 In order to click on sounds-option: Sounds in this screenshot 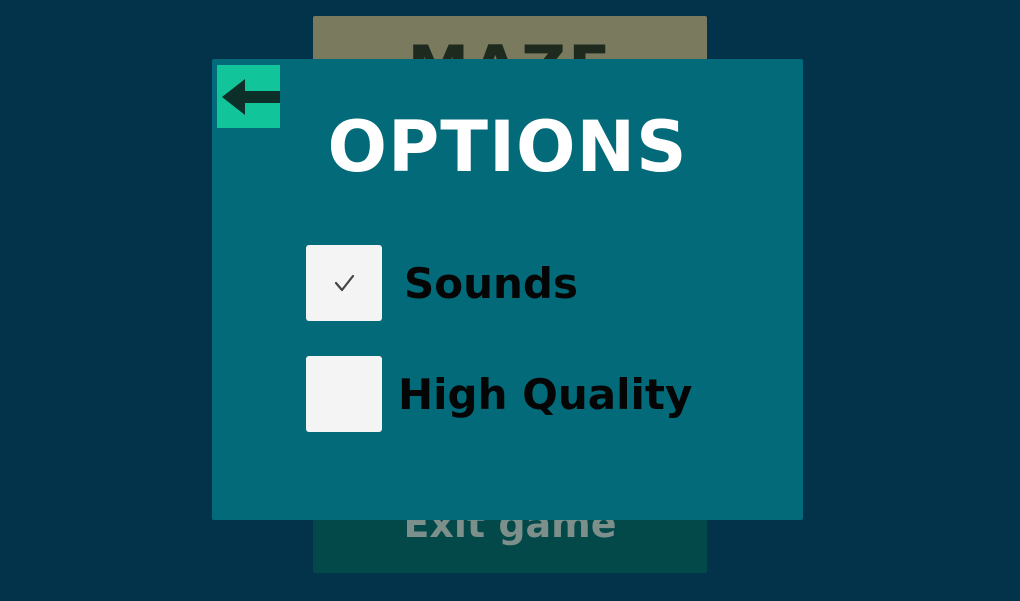, I will do `click(442, 283)`.